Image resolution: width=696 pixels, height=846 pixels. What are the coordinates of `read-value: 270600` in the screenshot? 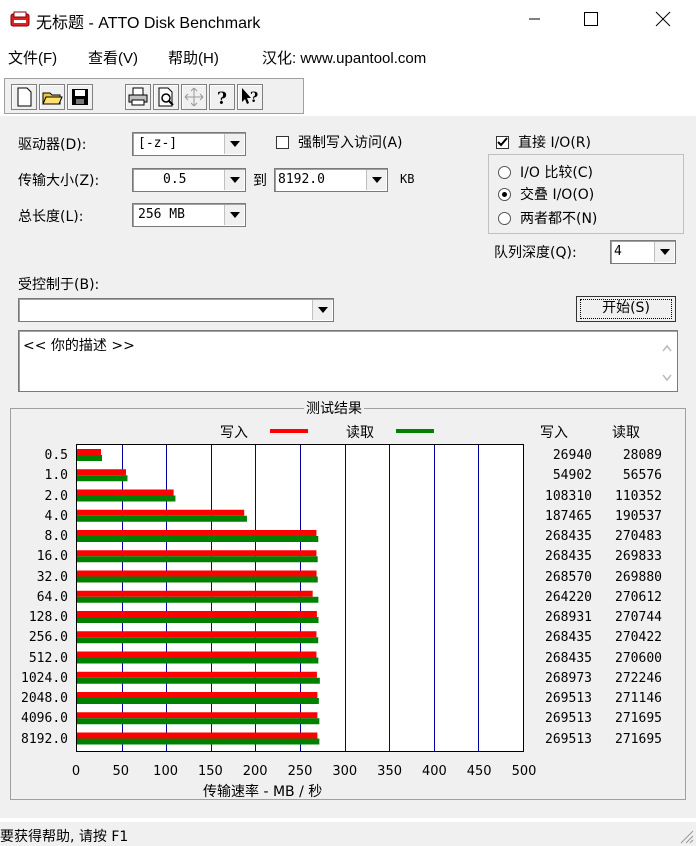 It's located at (638, 658).